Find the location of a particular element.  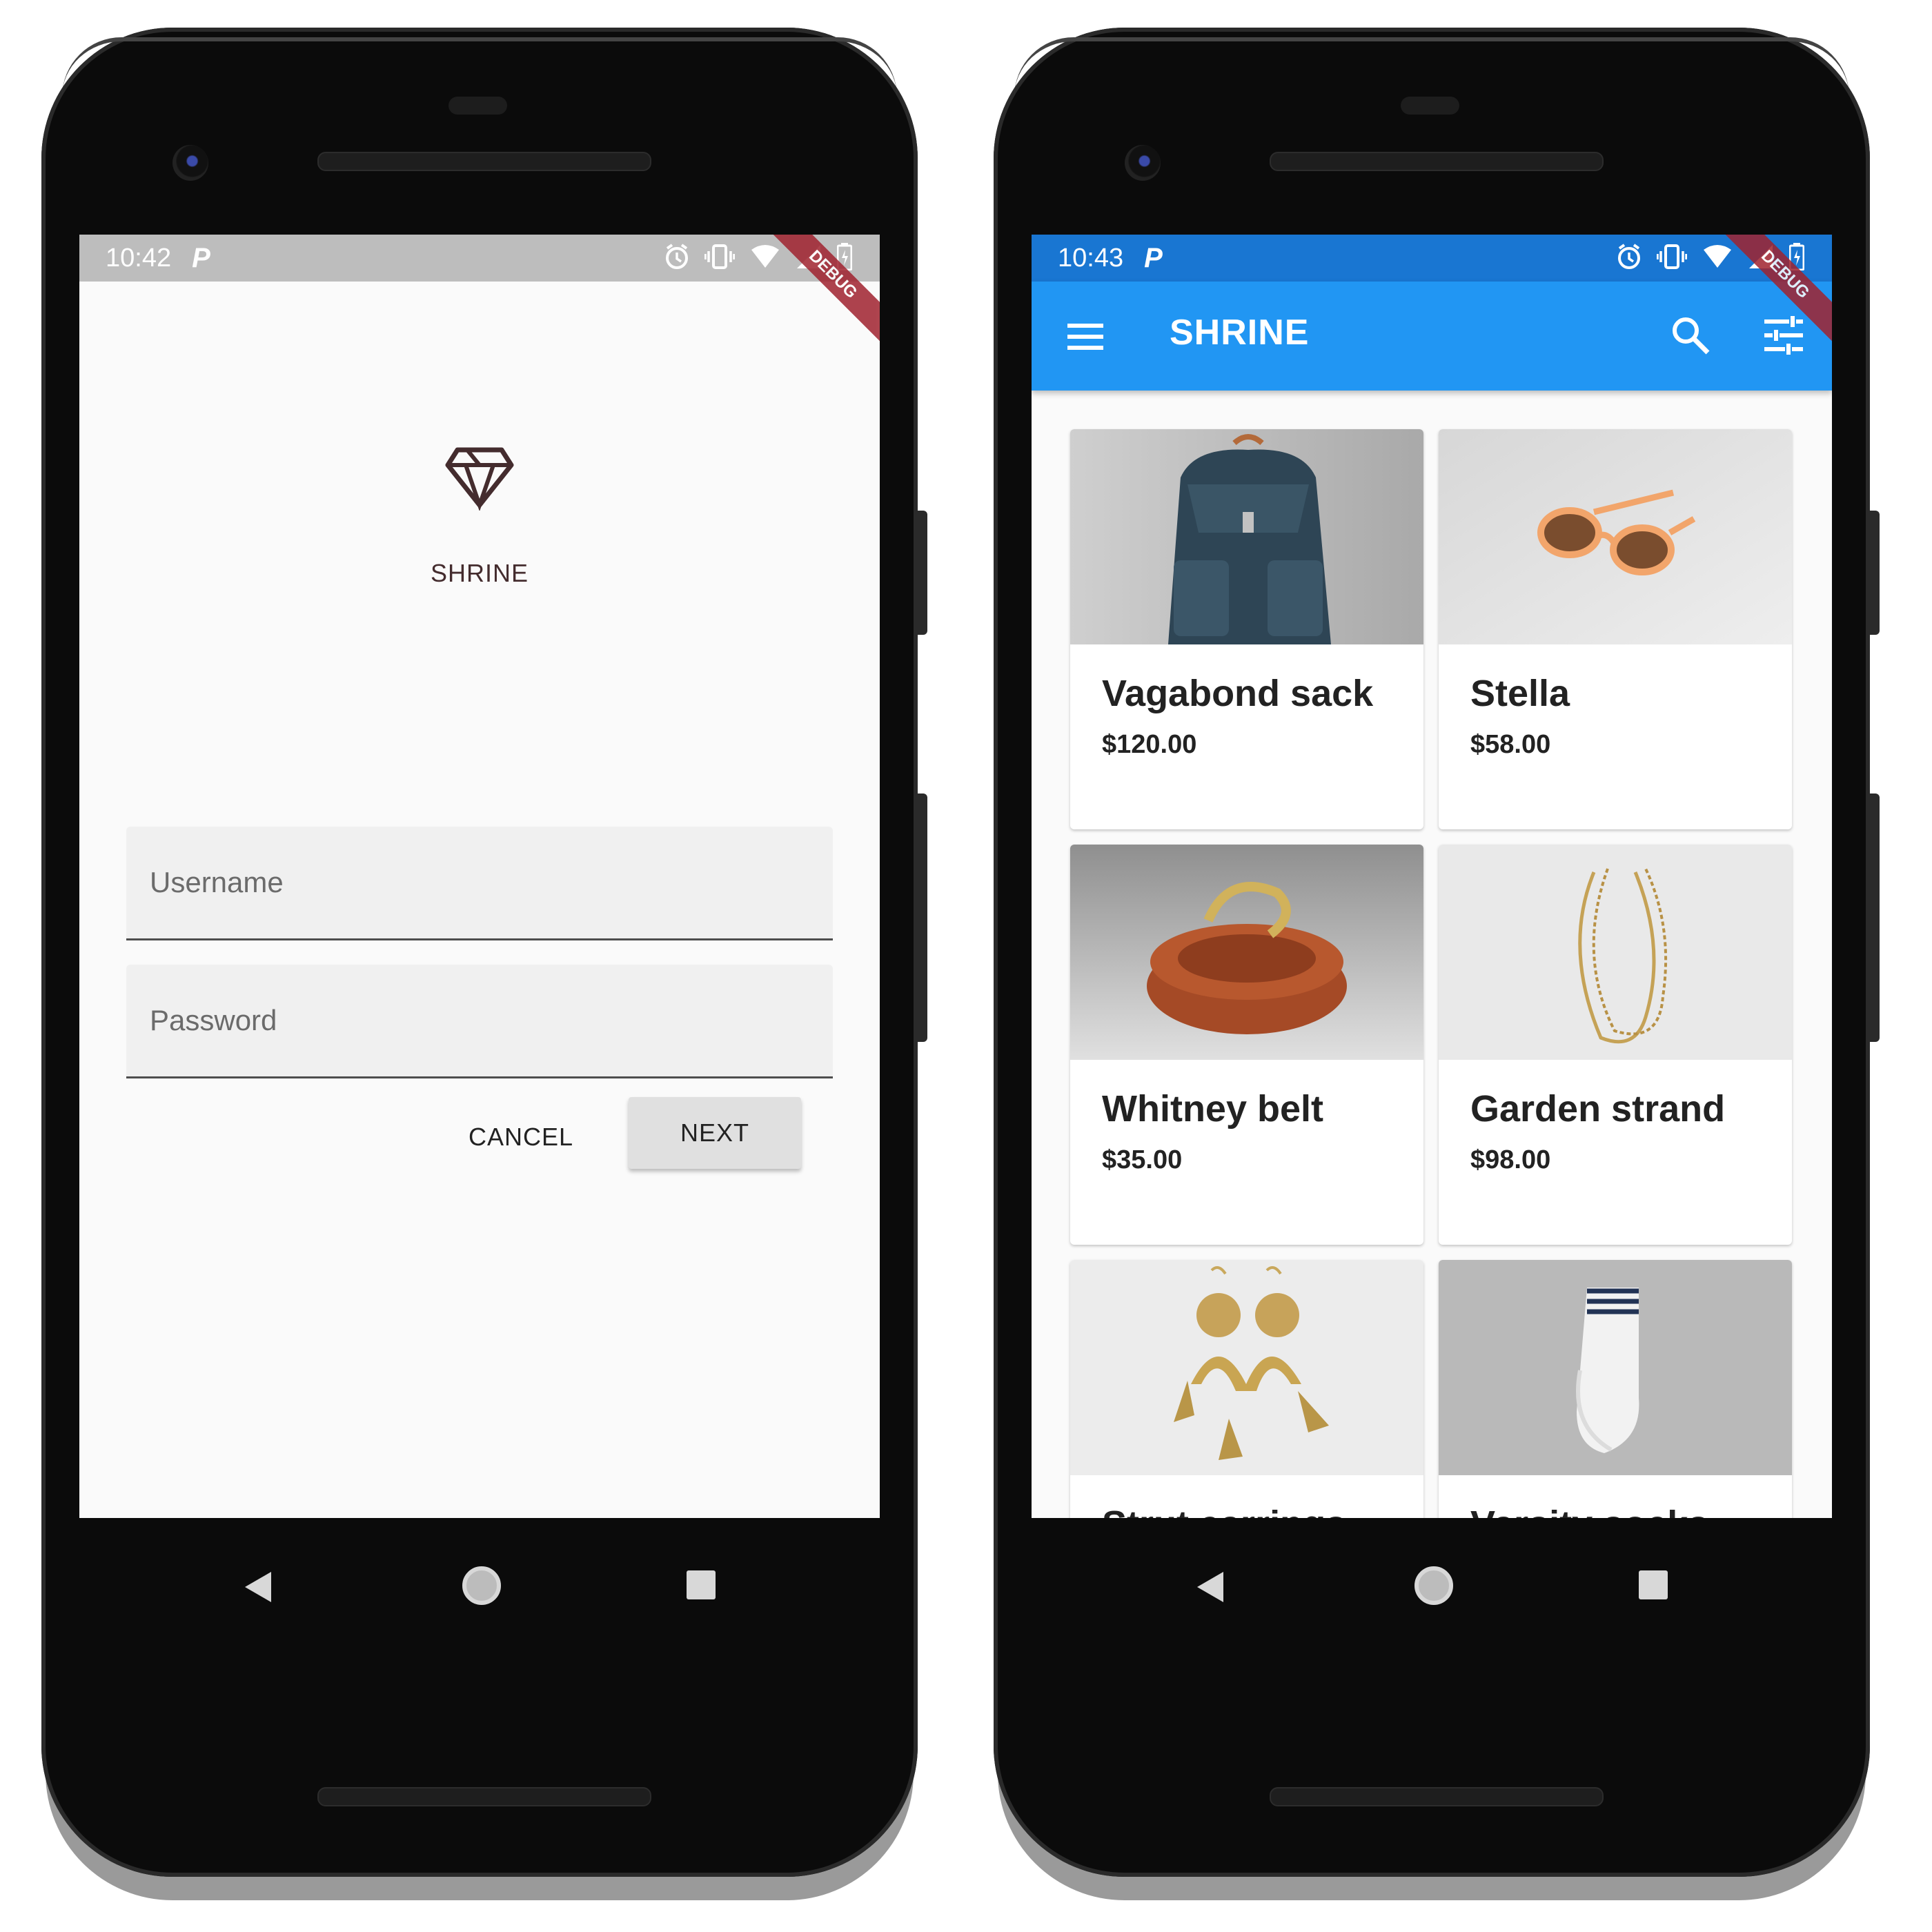

product-price: $98.00 is located at coordinates (1510, 1159).